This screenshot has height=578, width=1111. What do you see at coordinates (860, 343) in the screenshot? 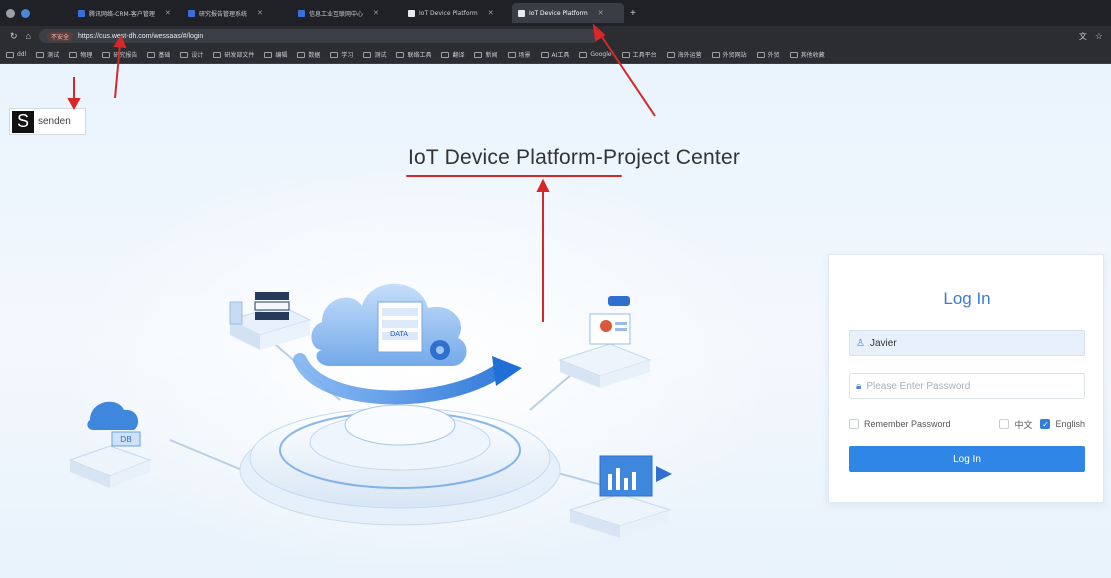
I see `user-icon: ♙` at bounding box center [860, 343].